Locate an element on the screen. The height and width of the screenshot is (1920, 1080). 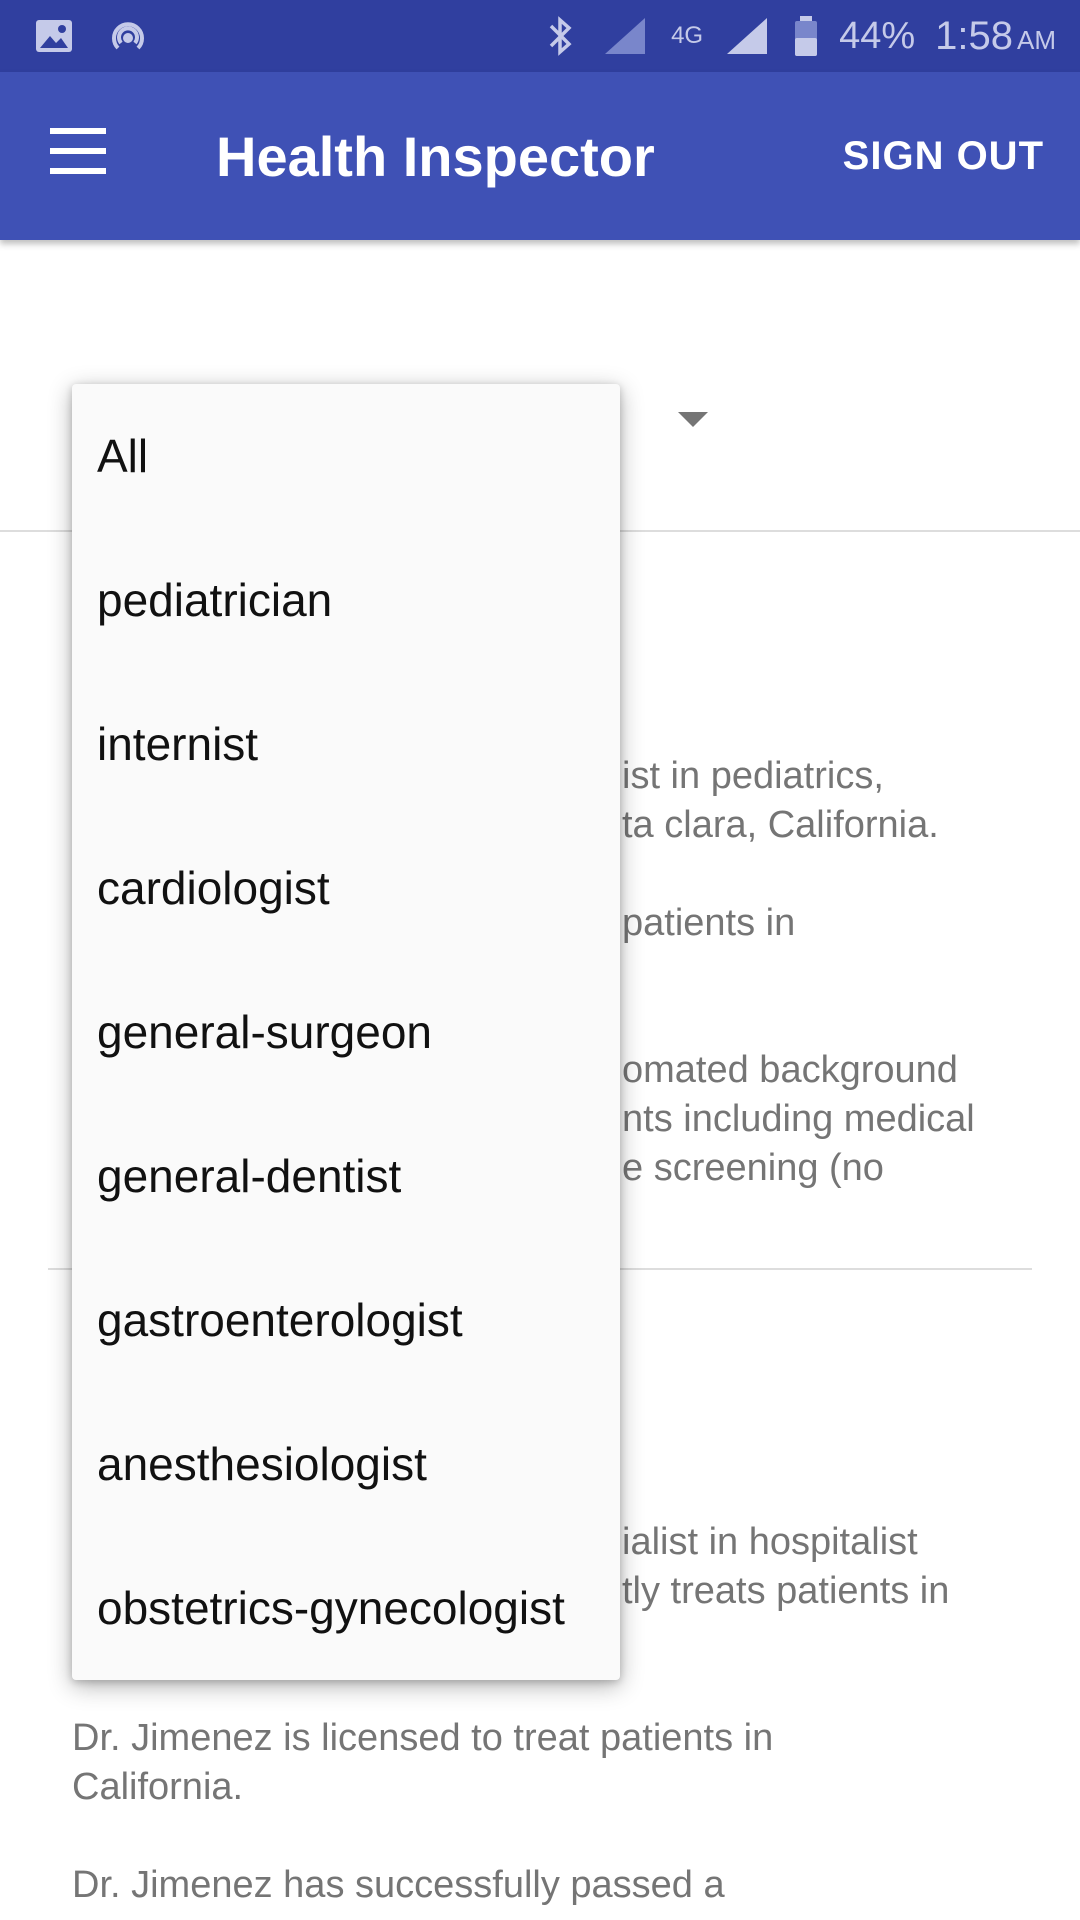
dropdown-option-general-dentist: general-dentist is located at coordinates (346, 1176).